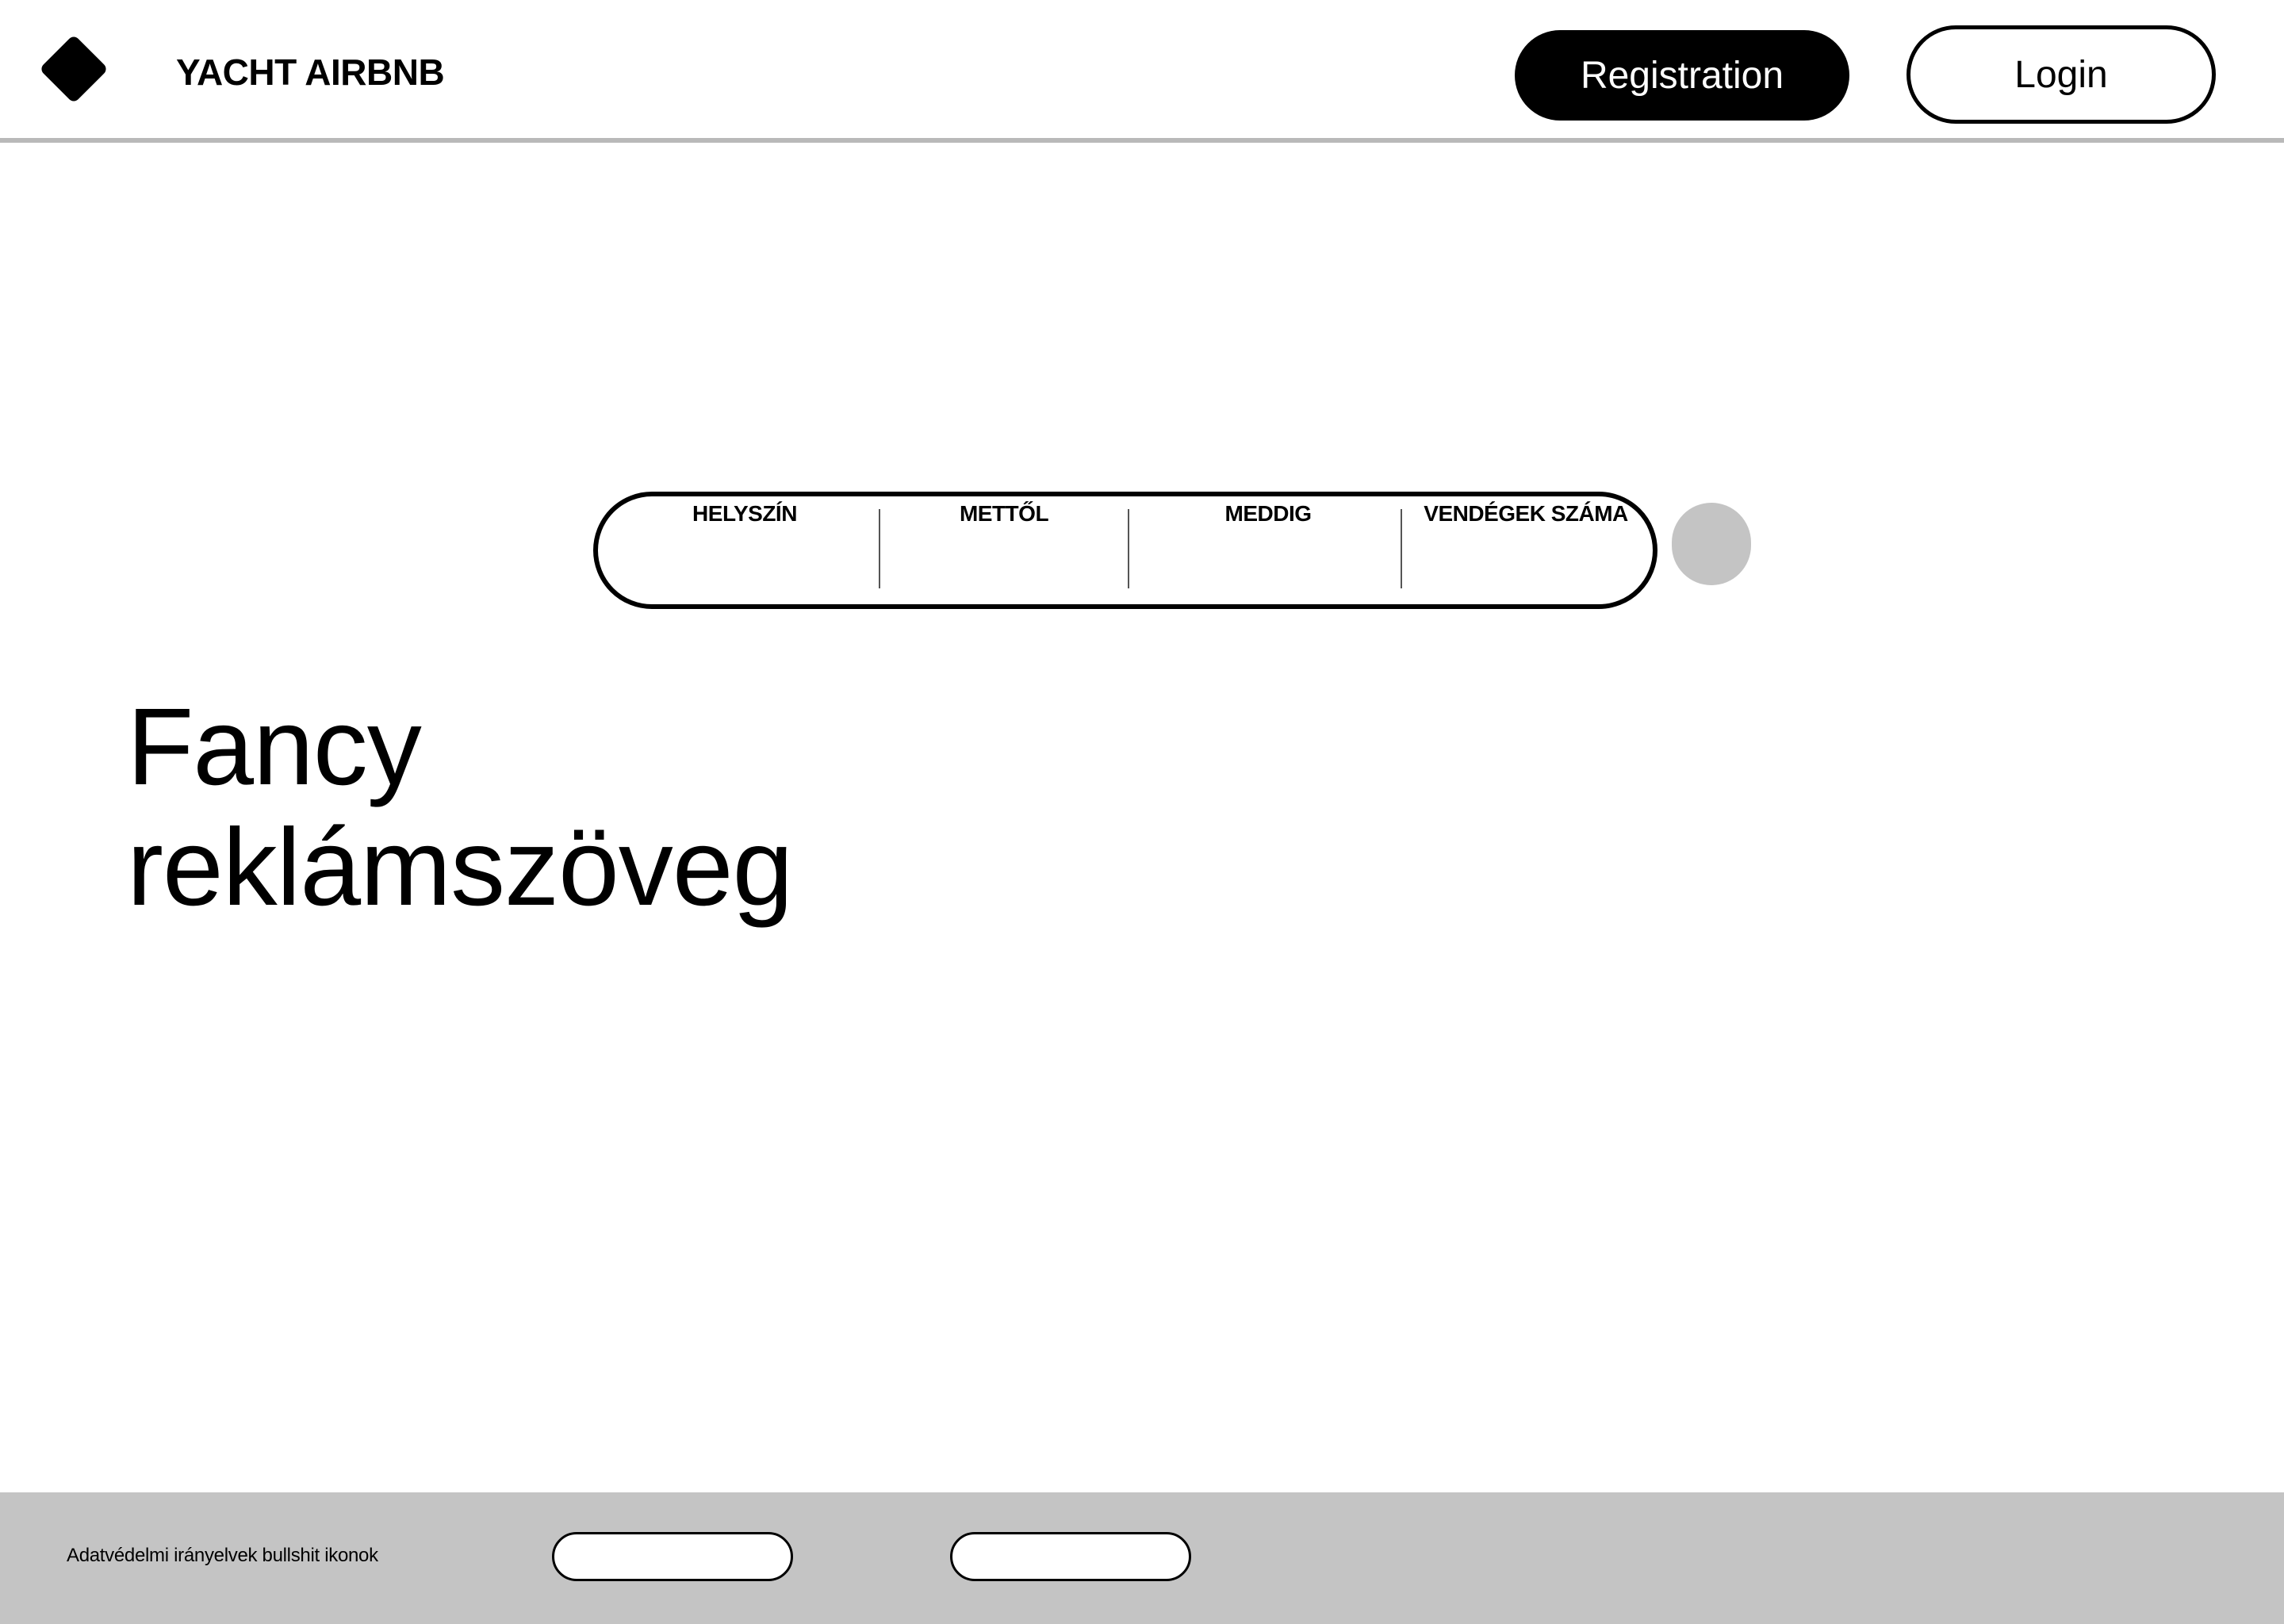  I want to click on footer-text: Adatvédelmi irányelvek bullshit ikonok, so click(222, 1555).